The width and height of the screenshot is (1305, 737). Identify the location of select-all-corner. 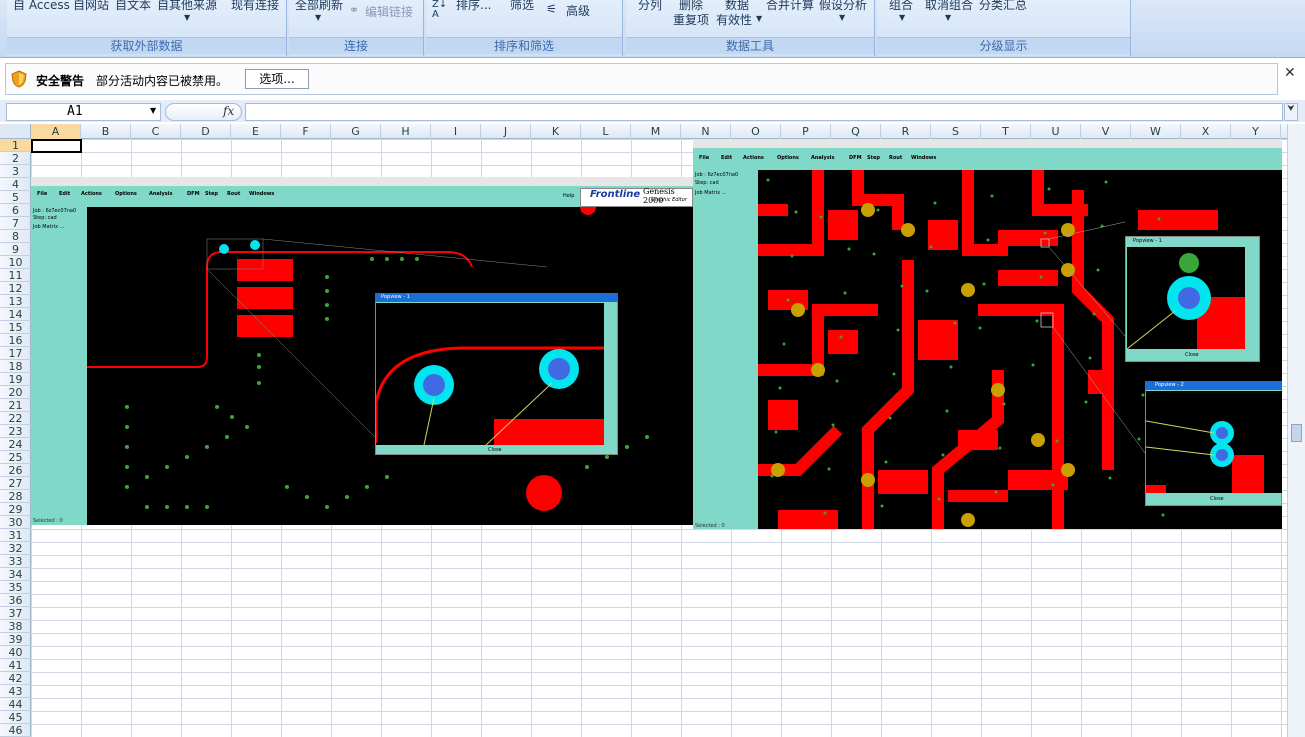
(15, 131).